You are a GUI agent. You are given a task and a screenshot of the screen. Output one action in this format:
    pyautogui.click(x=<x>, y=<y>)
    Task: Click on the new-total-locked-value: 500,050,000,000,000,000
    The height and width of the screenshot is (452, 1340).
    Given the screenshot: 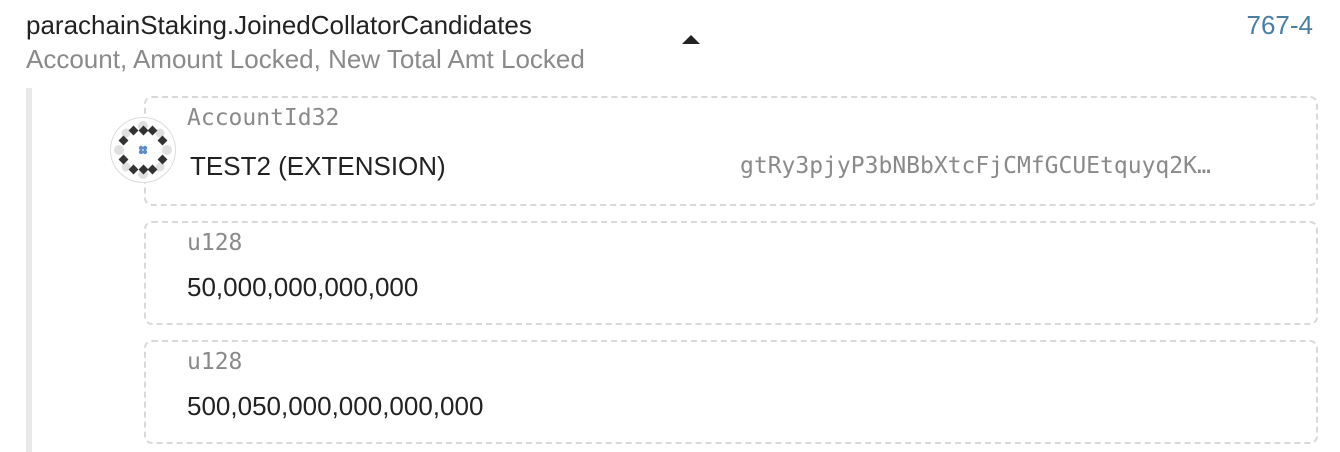 What is the action you would take?
    pyautogui.click(x=335, y=406)
    